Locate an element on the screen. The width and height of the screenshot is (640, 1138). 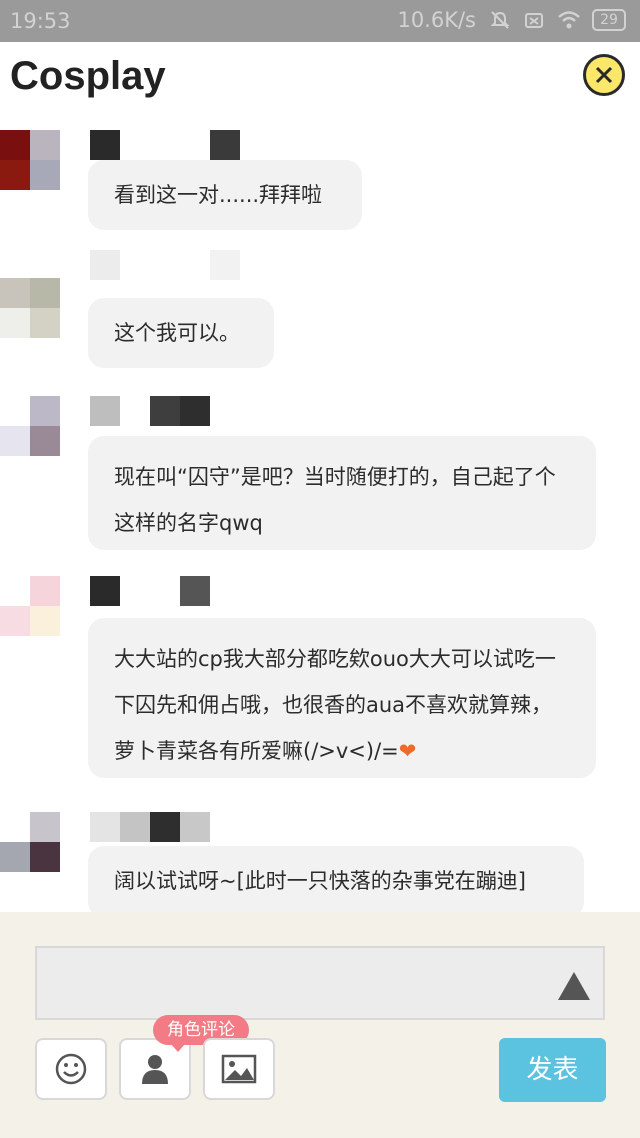
message-bubble: 现在叫“囚守”是吧？当时随便打的，自己起了个这样的名字qwq is located at coordinates (342, 493).